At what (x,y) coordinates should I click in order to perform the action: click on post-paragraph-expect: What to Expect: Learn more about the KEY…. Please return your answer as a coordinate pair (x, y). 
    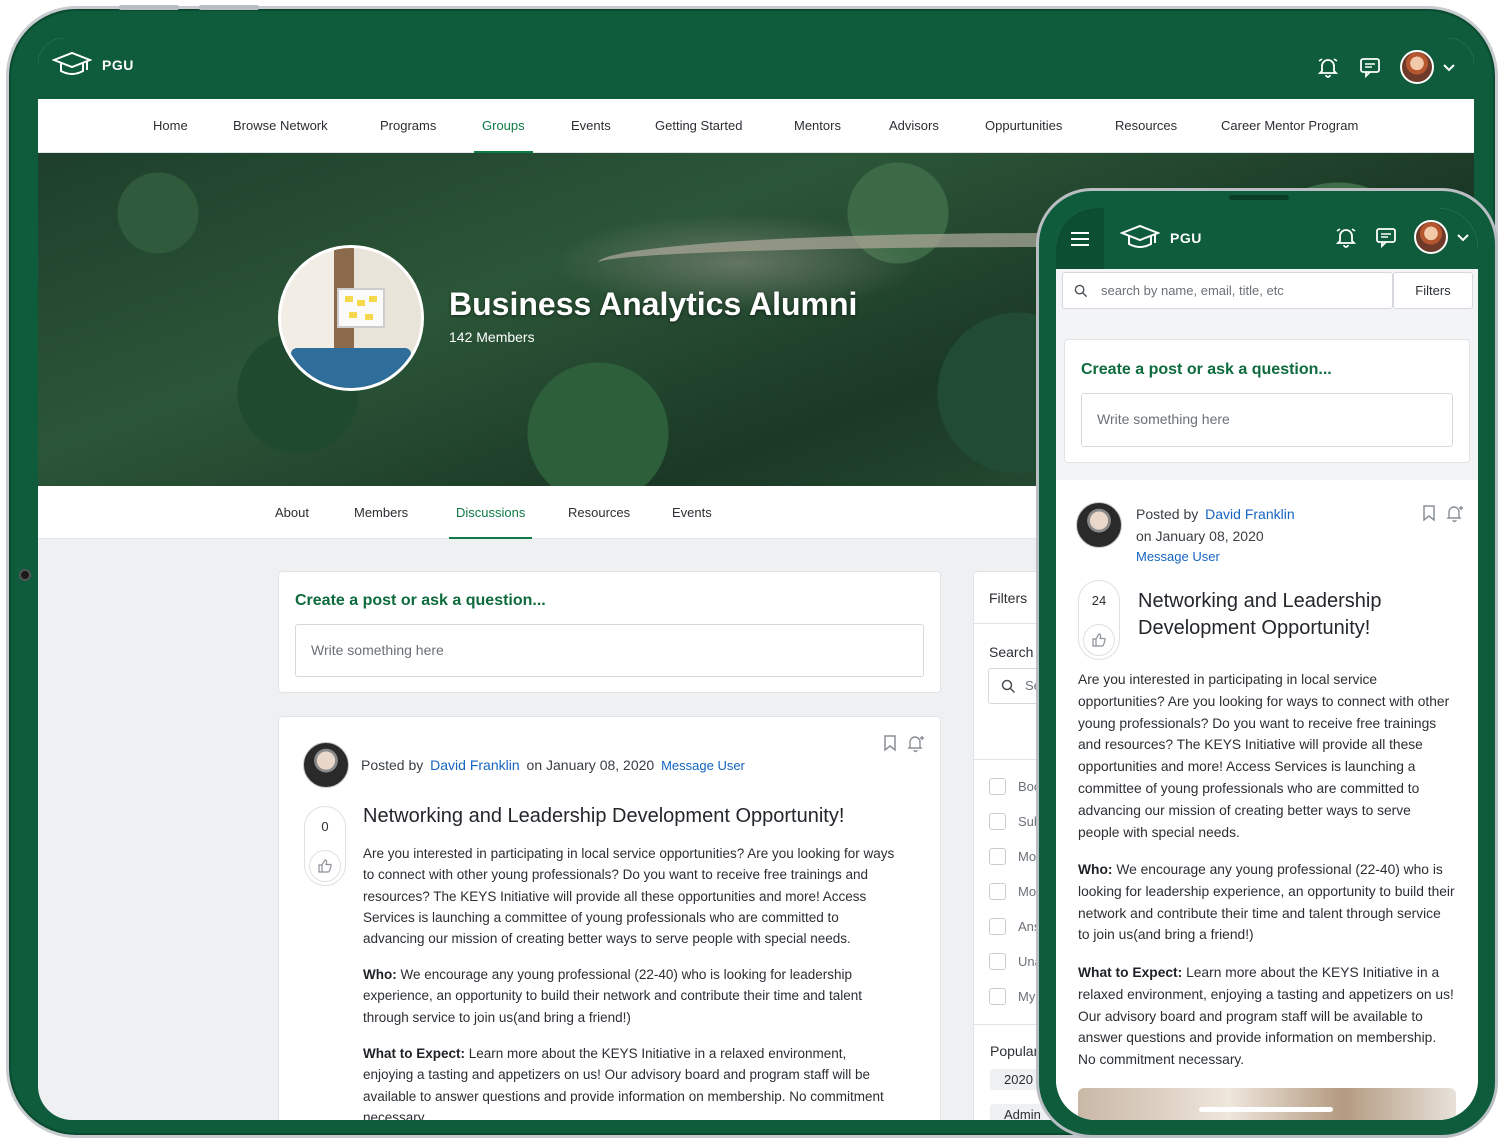
    Looking at the image, I should click on (629, 1081).